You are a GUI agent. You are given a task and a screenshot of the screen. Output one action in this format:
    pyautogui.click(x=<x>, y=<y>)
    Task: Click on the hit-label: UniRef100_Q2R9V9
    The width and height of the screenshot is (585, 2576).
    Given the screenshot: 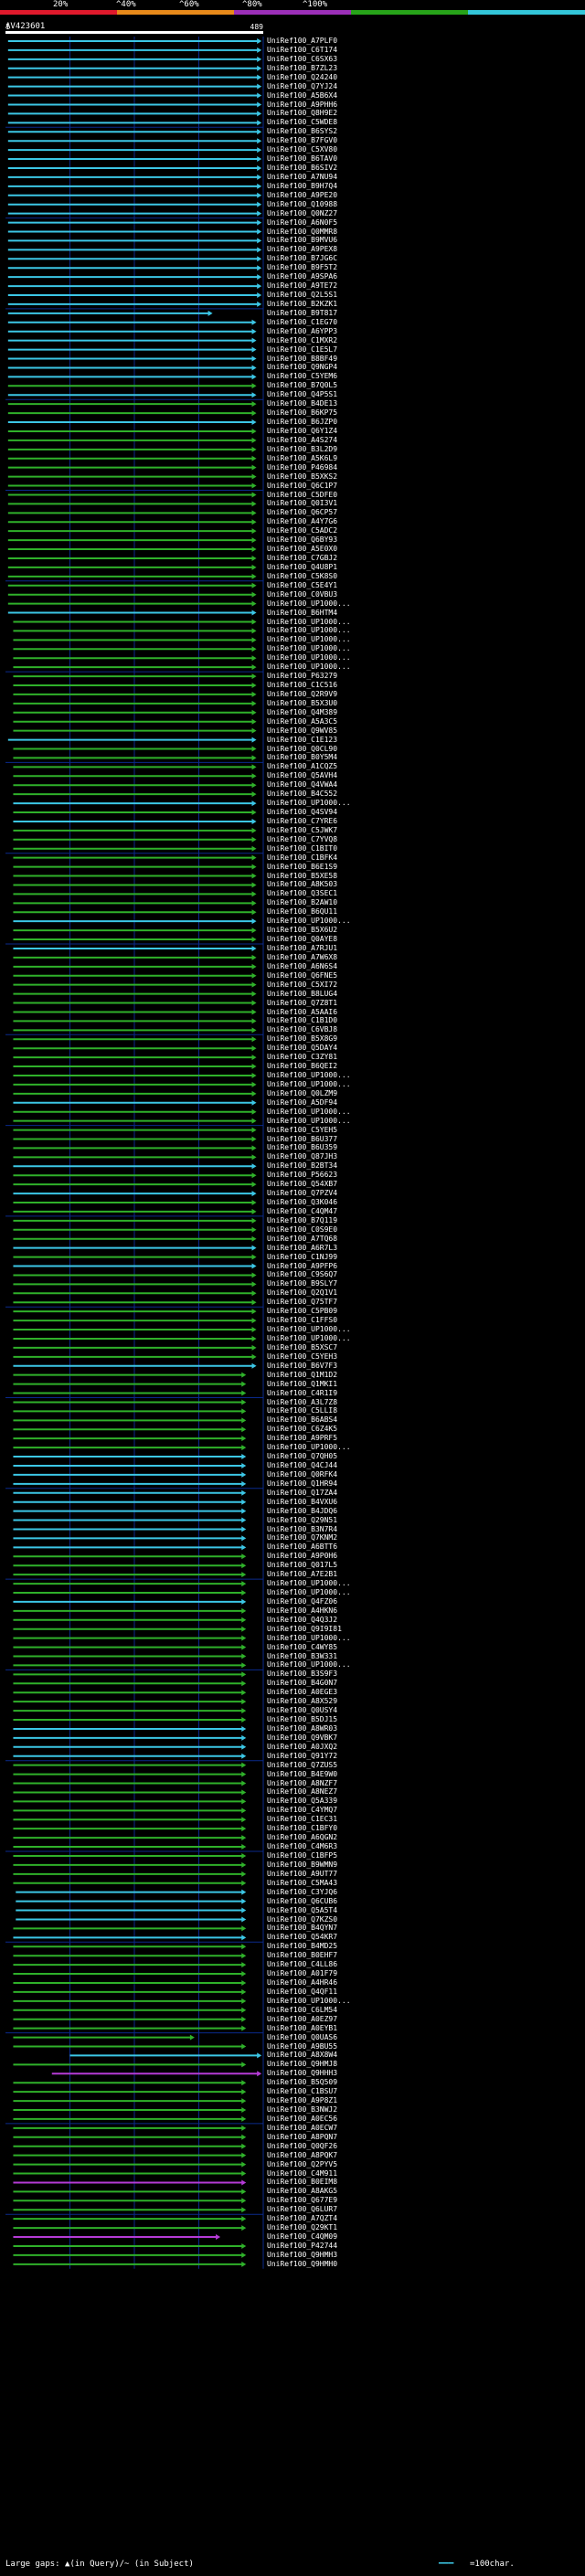 What is the action you would take?
    pyautogui.click(x=302, y=694)
    